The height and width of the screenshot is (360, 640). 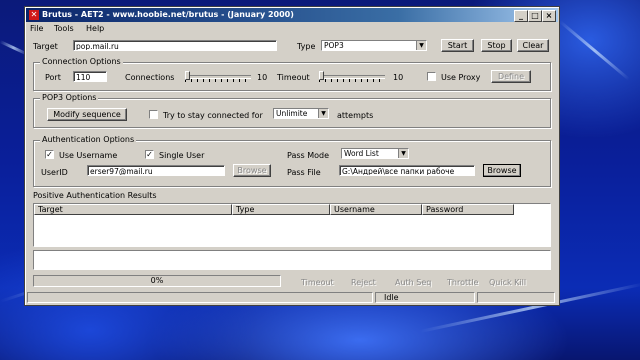 What do you see at coordinates (292, 161) in the screenshot?
I see `authentication-options-group: Authentication Options` at bounding box center [292, 161].